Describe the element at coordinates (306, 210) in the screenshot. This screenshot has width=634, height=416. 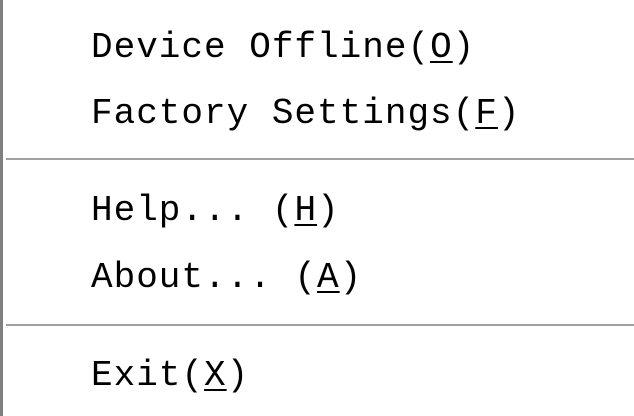
I see `accelerator-key: H` at that location.